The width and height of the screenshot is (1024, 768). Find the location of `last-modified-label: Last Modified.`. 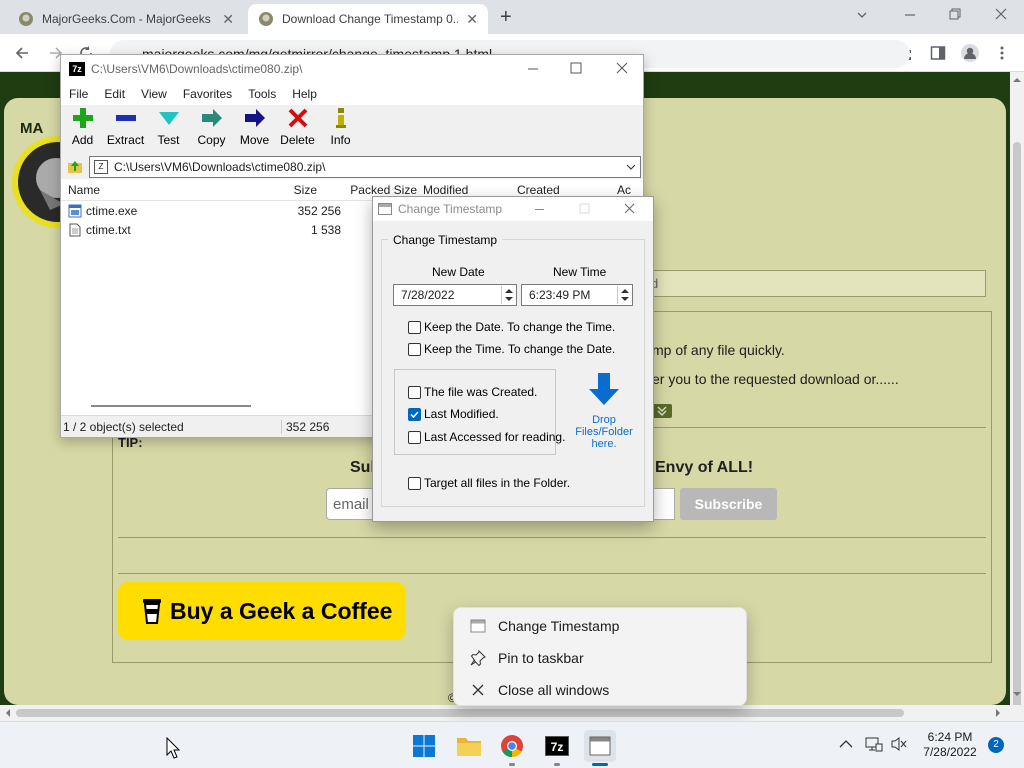

last-modified-label: Last Modified. is located at coordinates (461, 414).